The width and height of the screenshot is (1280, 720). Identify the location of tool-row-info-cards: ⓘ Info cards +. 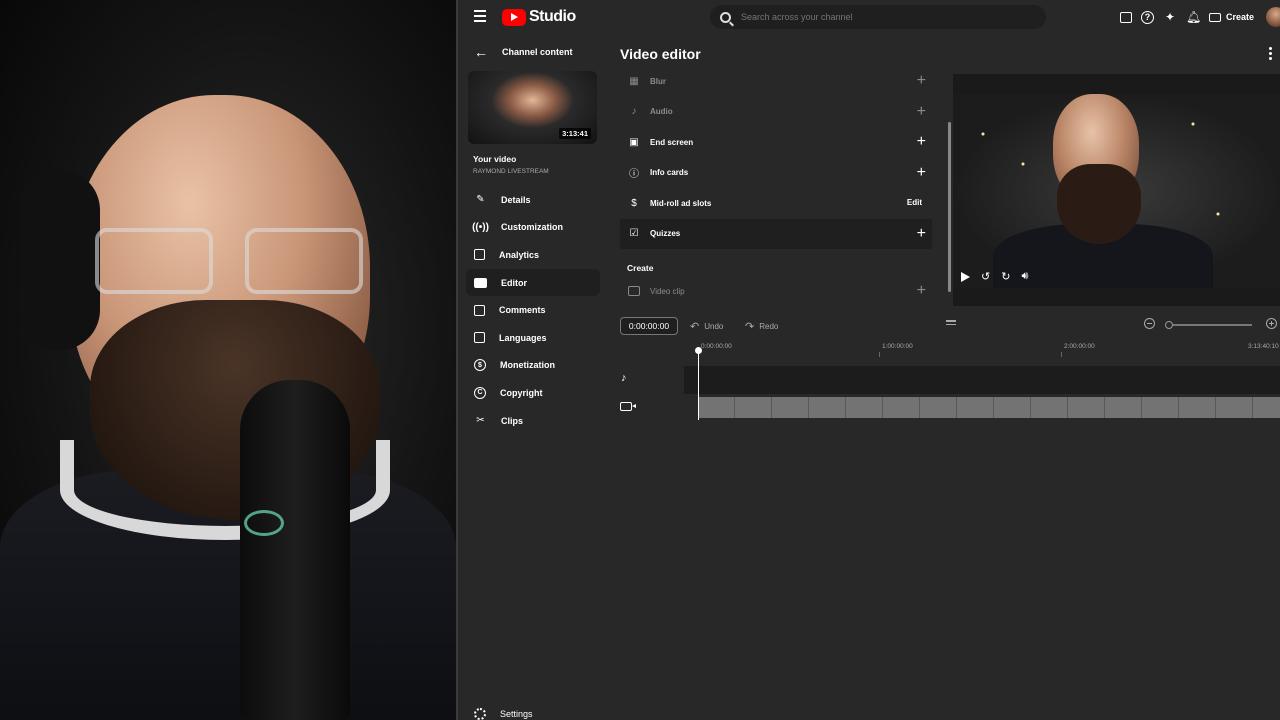
(776, 173).